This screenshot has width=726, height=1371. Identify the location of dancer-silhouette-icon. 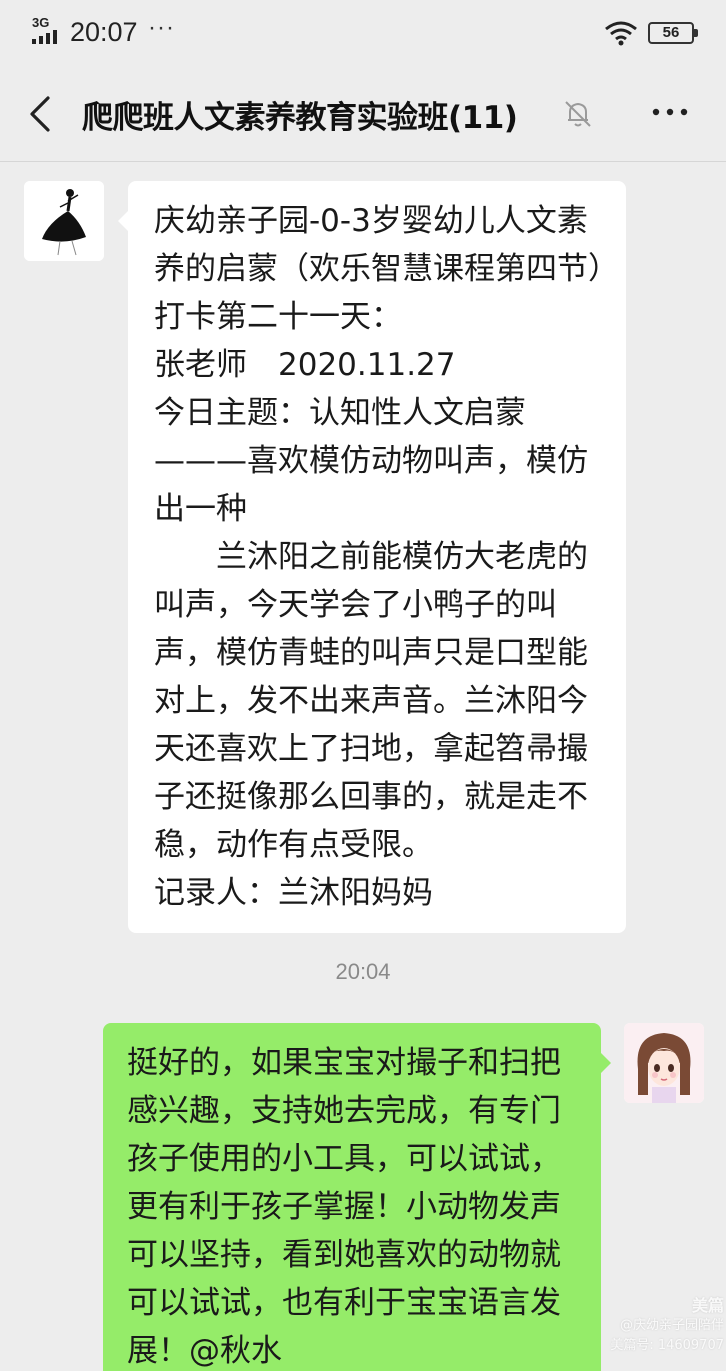
(64, 221).